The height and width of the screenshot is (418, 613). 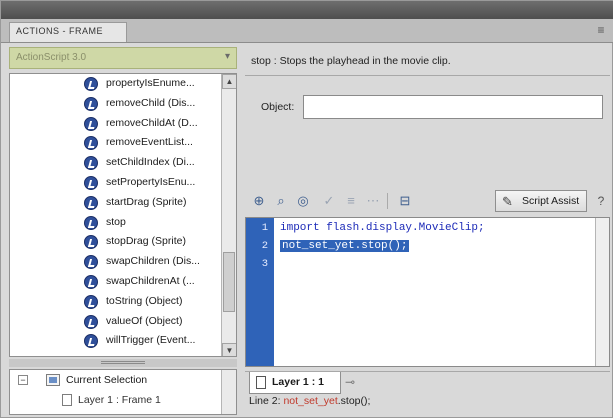 I want to click on current-selection-row: − Current Selection, so click(x=123, y=380).